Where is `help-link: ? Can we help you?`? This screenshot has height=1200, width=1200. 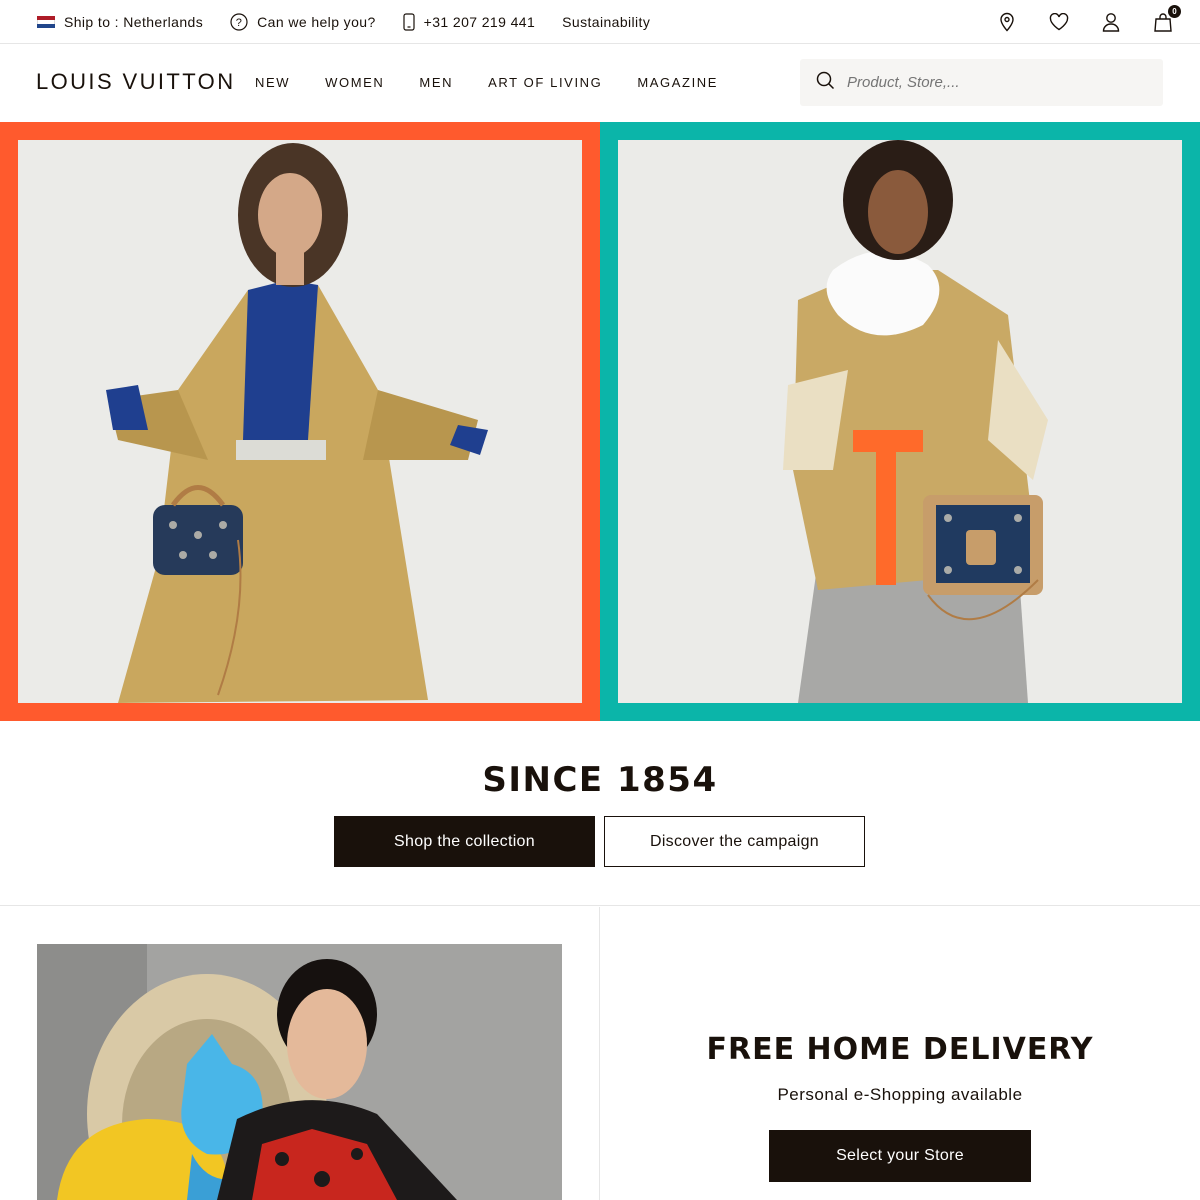
help-link: ? Can we help you? is located at coordinates (302, 22).